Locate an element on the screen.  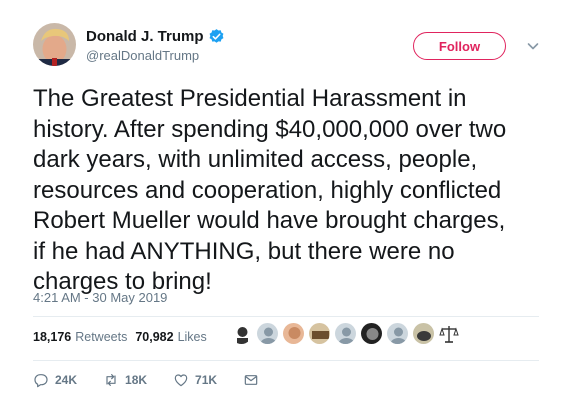
scales-icon is located at coordinates (449, 334).